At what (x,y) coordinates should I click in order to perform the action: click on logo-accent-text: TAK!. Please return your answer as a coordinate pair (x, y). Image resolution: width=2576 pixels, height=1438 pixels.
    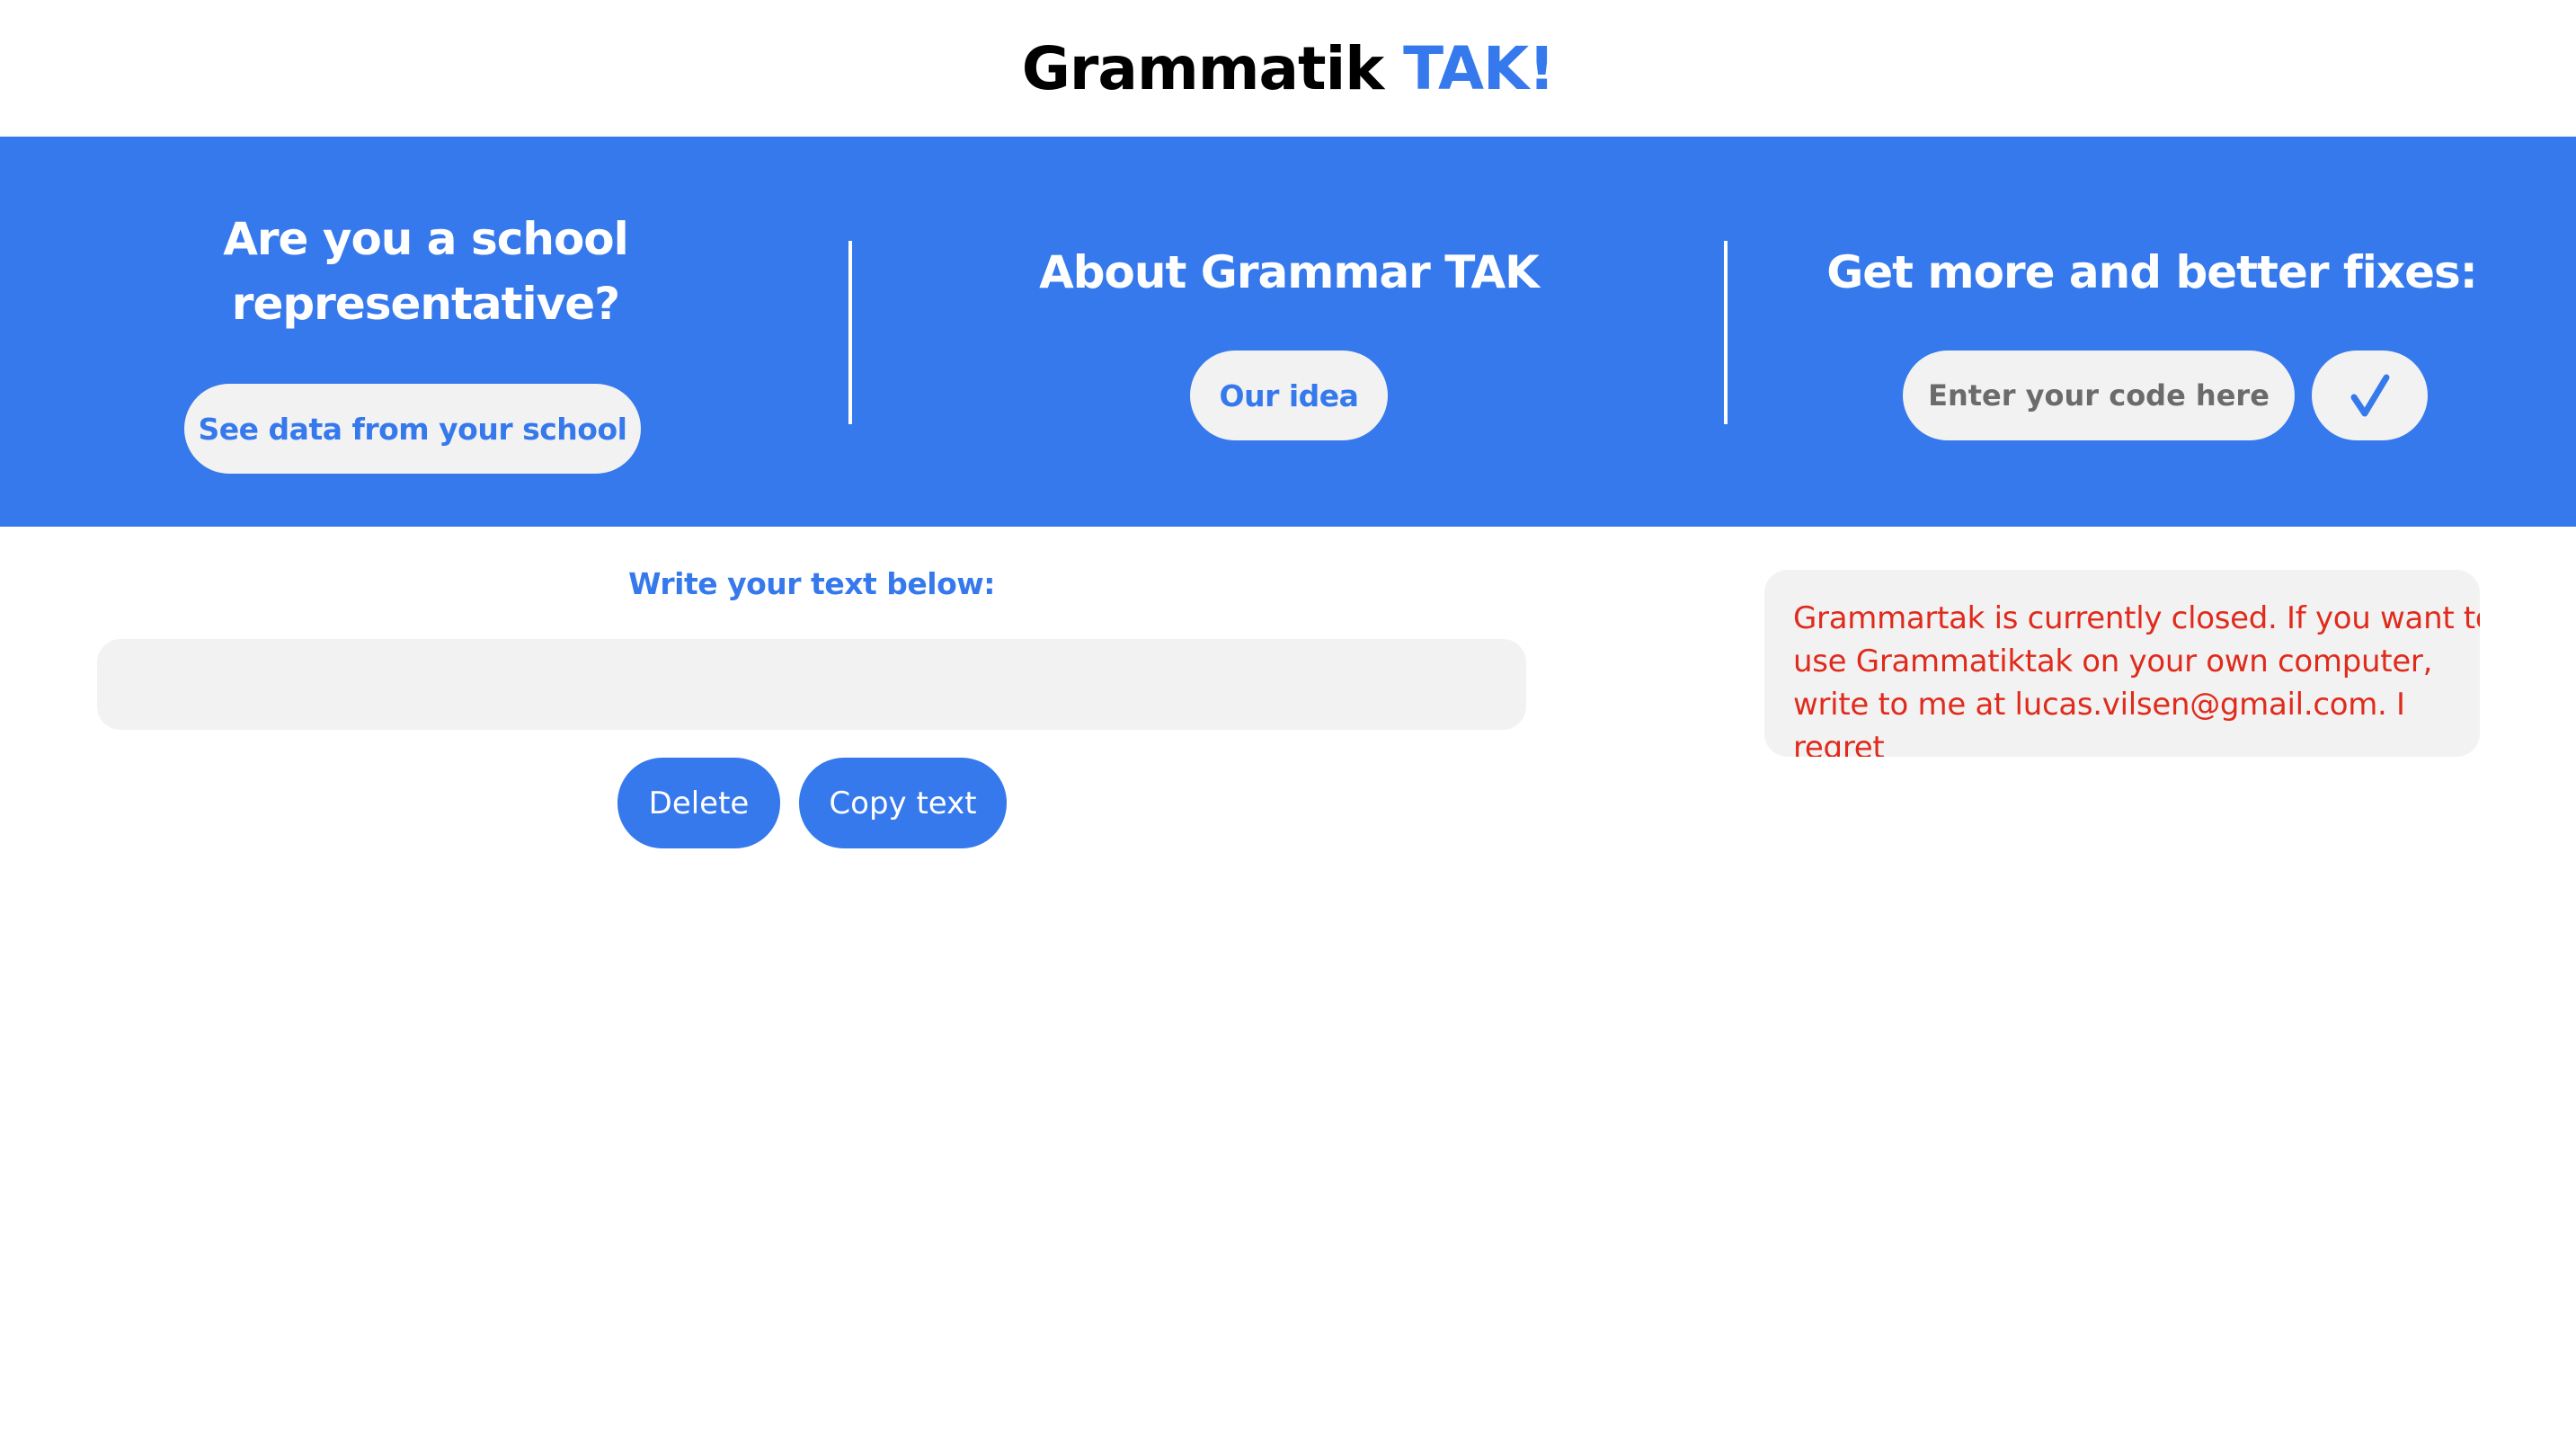
    Looking at the image, I should click on (1479, 68).